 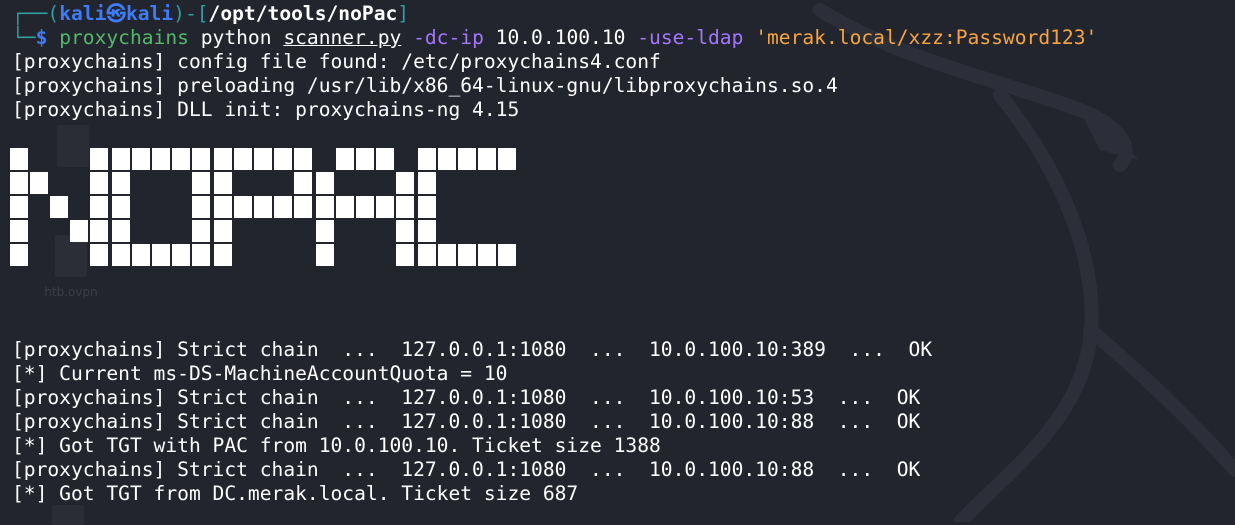 What do you see at coordinates (690, 37) in the screenshot?
I see `flag-use-ldap: -use-ldap` at bounding box center [690, 37].